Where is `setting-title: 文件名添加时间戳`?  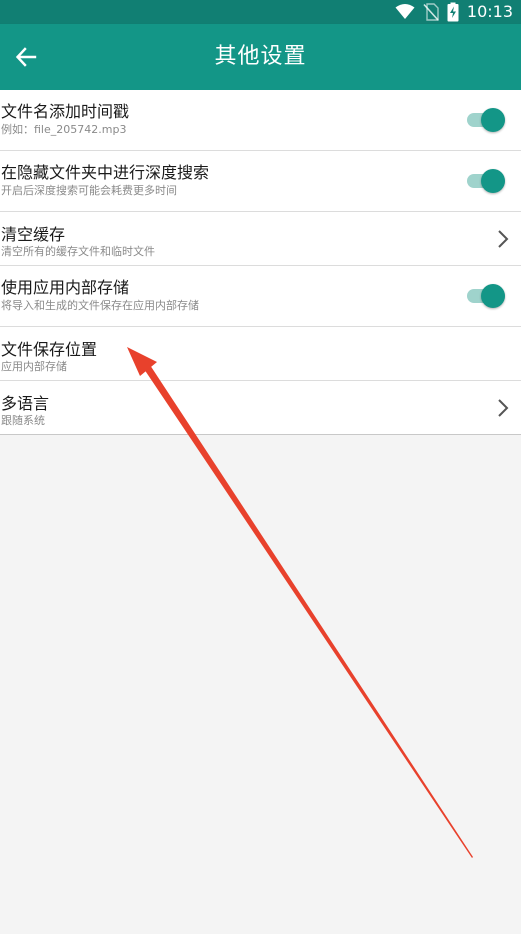 setting-title: 文件名添加时间戳 is located at coordinates (65, 111).